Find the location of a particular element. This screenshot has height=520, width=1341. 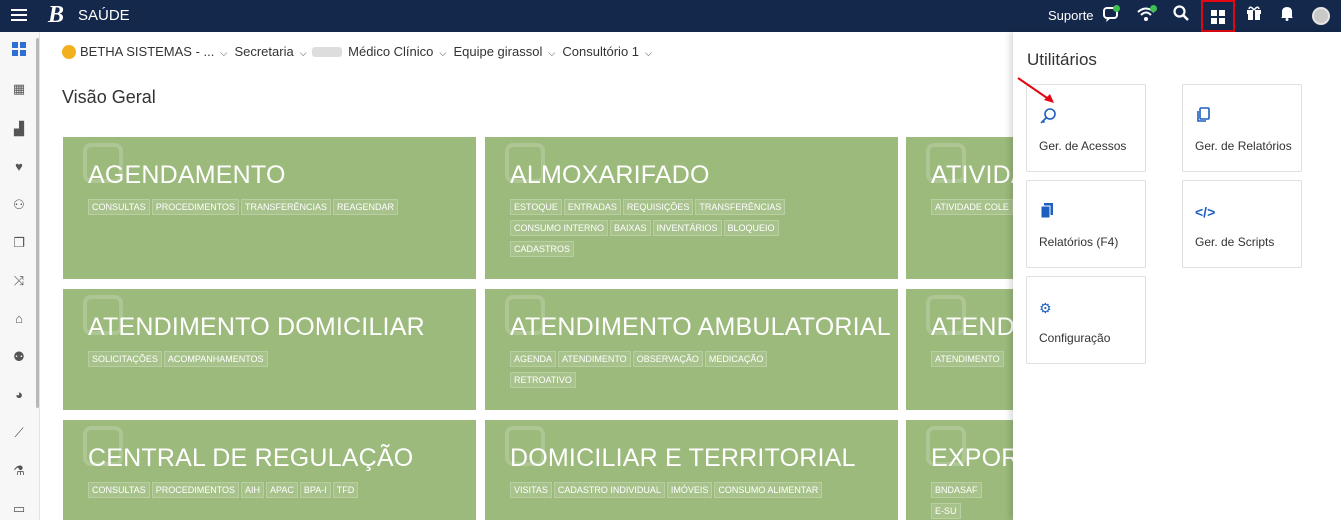

gear-icon: ⚙ is located at coordinates (1045, 308).